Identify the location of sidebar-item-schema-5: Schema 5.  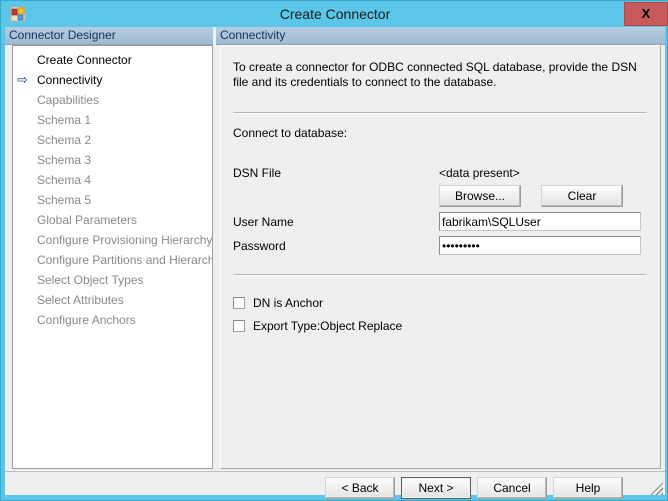
(112, 200).